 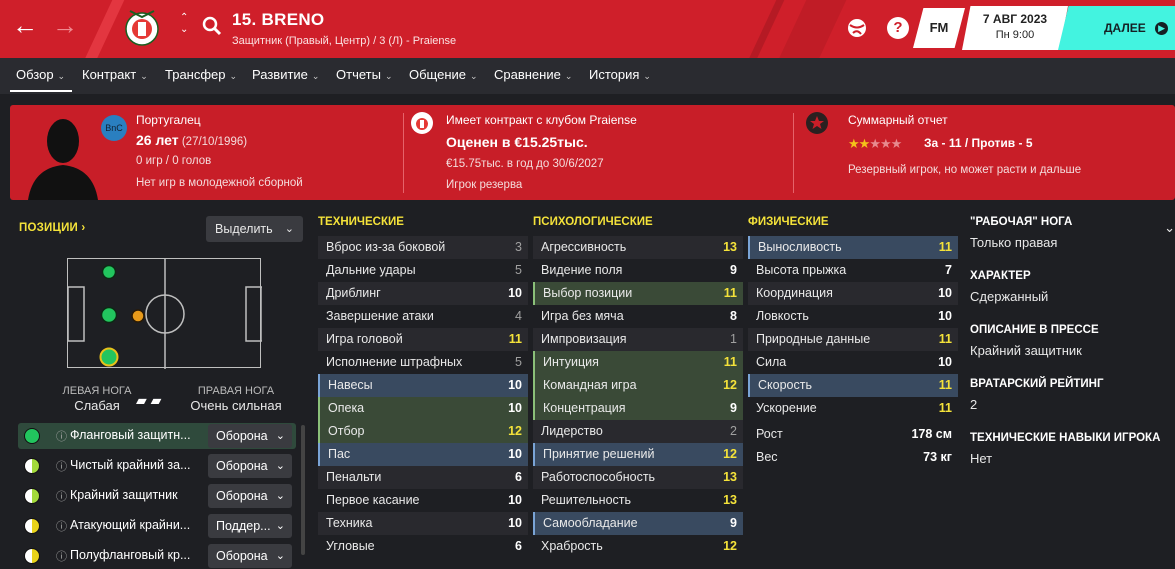 What do you see at coordinates (214, 142) in the screenshot?
I see `date-of-birth: (27/10/1996)` at bounding box center [214, 142].